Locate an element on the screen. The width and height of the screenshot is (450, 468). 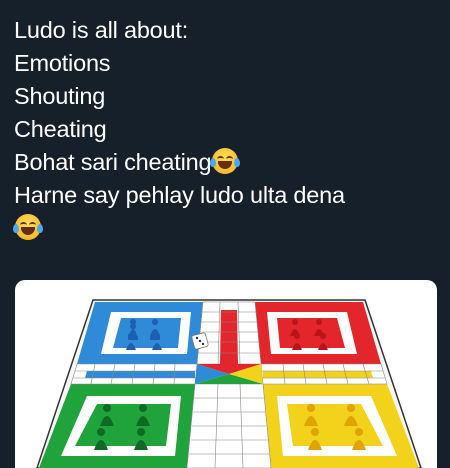
post-line-3: Shouting is located at coordinates (60, 96).